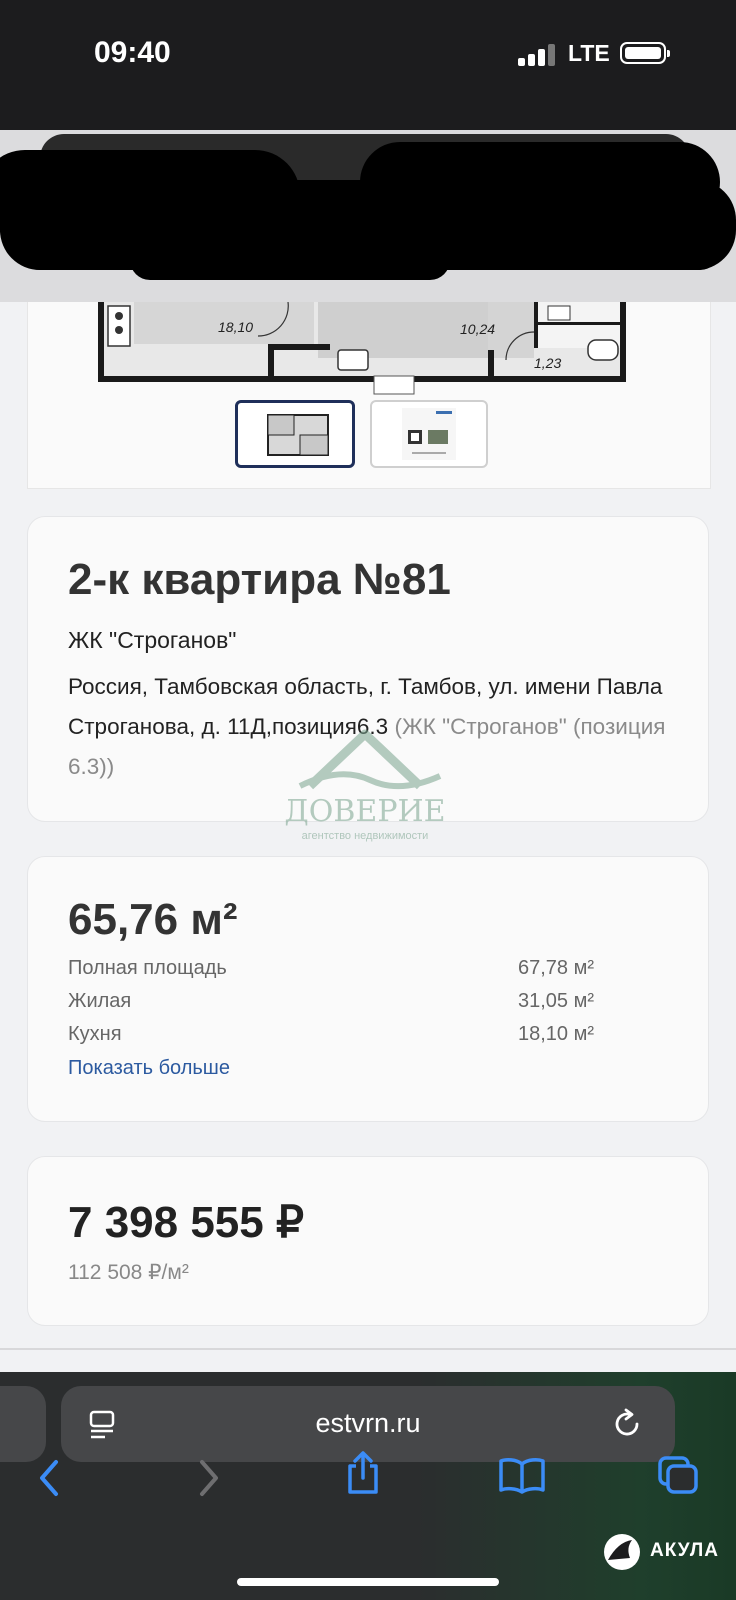  I want to click on tabs-icon, so click(678, 1475).